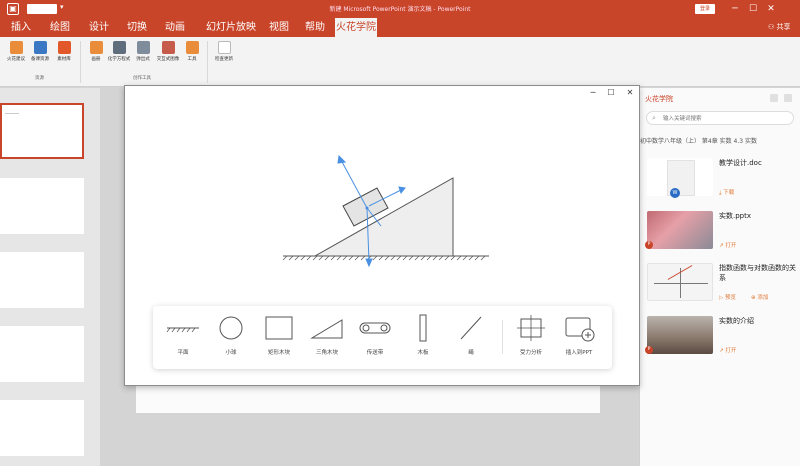 Image resolution: width=800 pixels, height=466 pixels. What do you see at coordinates (375, 335) in the screenshot?
I see `palette-item-conveyor-belt: 传送带` at bounding box center [375, 335].